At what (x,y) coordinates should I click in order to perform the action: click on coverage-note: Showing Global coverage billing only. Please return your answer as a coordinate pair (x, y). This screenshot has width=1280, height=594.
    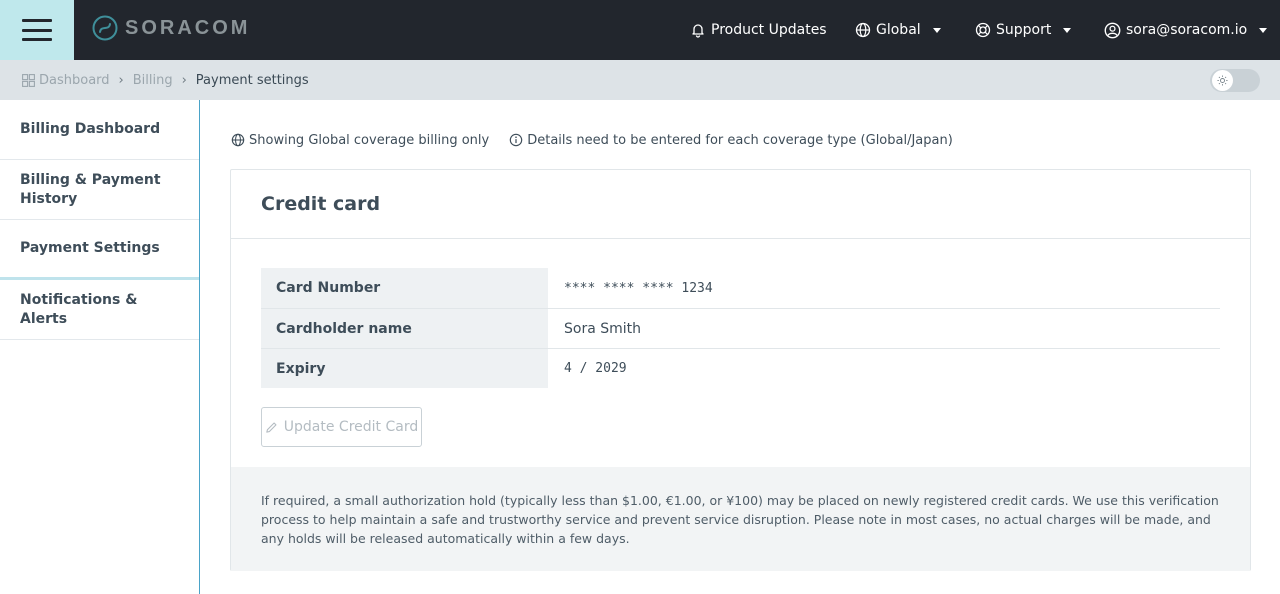
    Looking at the image, I should click on (360, 140).